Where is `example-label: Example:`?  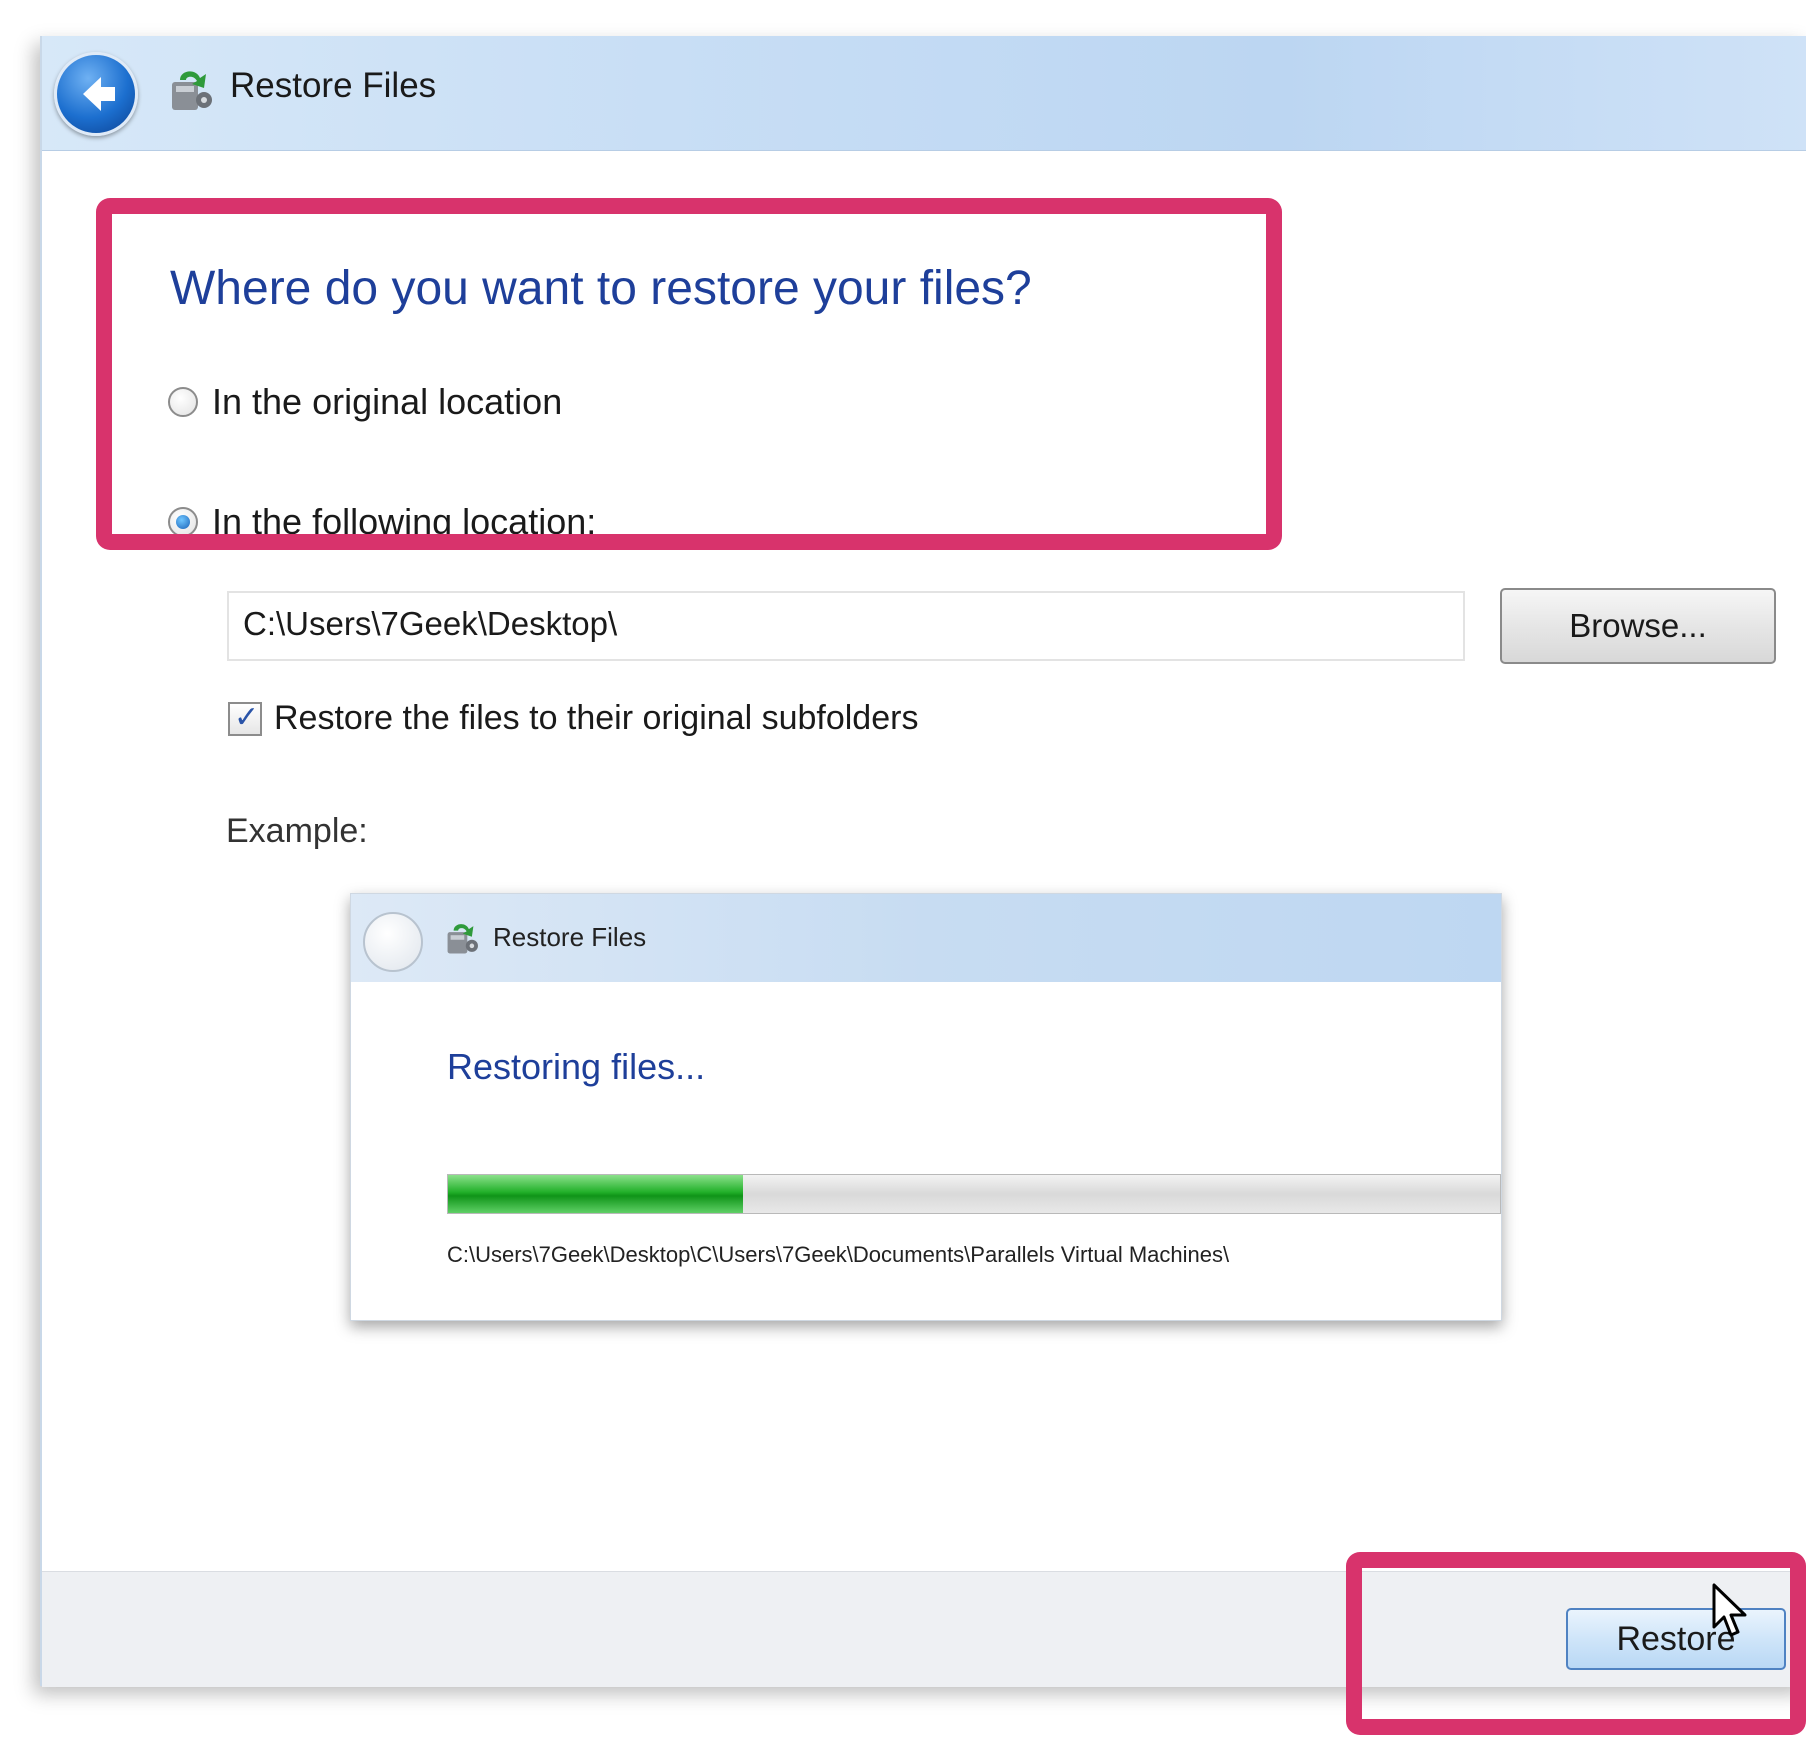
example-label: Example: is located at coordinates (297, 831).